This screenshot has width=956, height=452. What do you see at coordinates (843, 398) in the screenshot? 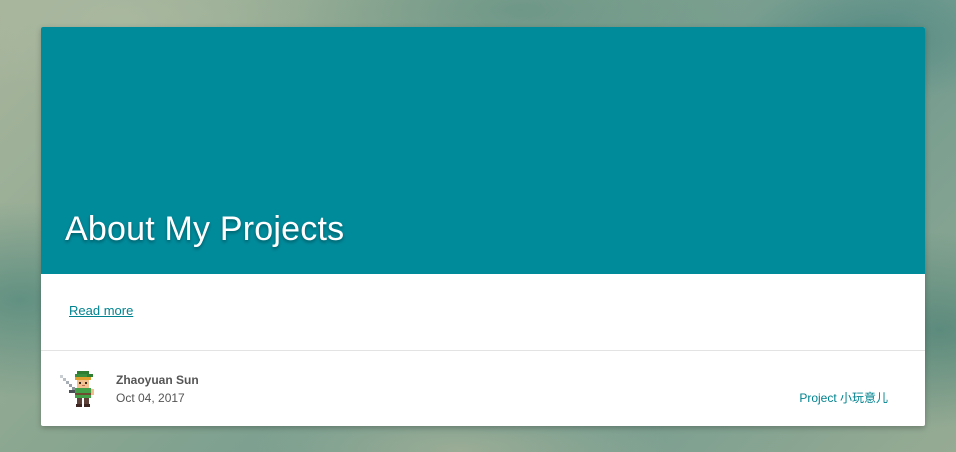
I see `category-link: Project 小玩意儿` at bounding box center [843, 398].